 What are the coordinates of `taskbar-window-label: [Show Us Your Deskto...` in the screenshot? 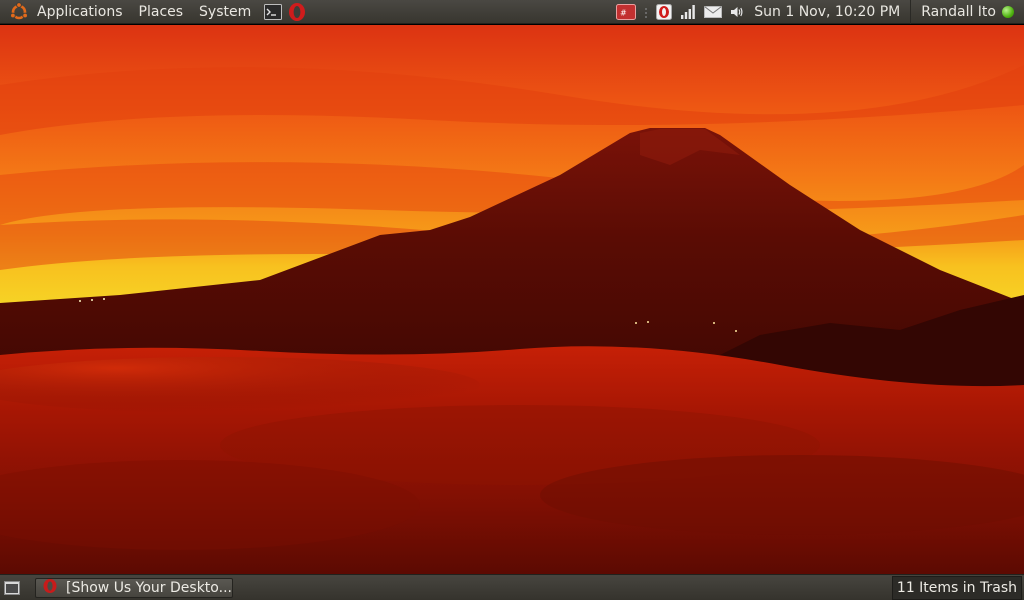 It's located at (149, 587).